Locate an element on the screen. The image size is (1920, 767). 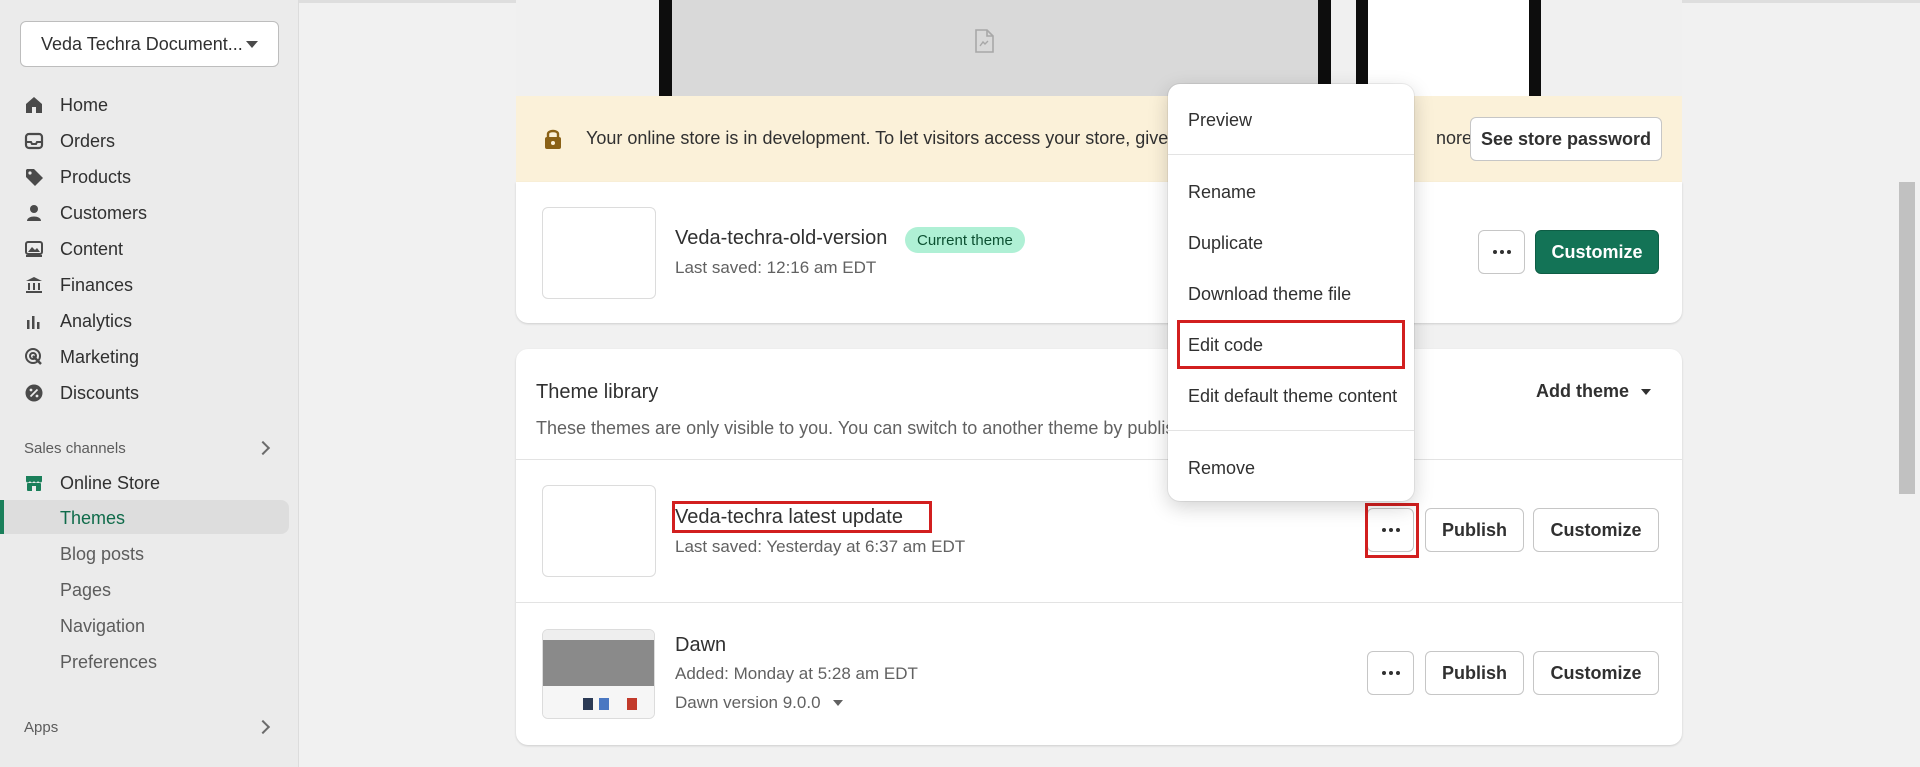
theme-actions-button is located at coordinates (1390, 673).